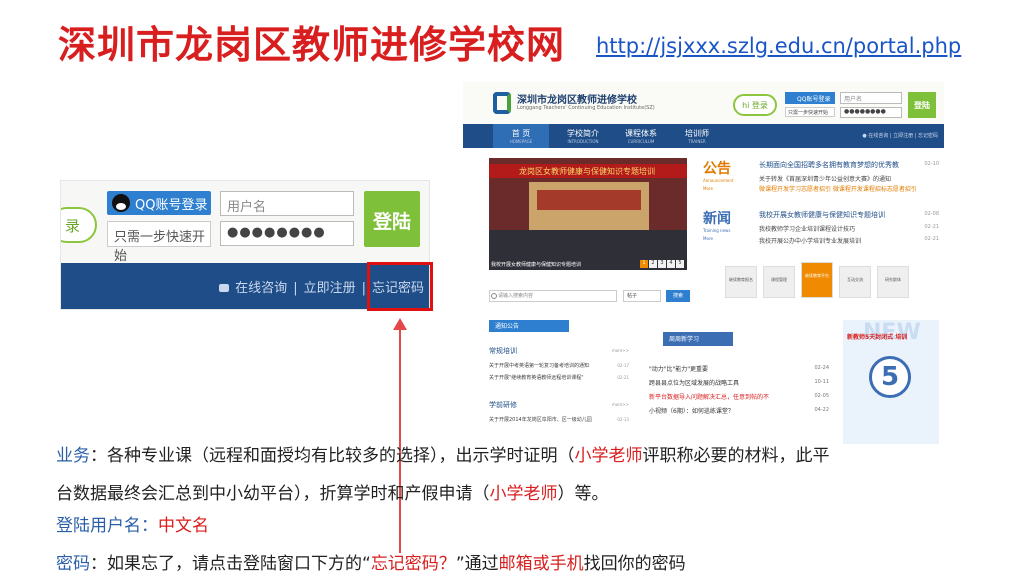 Image resolution: width=1024 pixels, height=576 pixels. Describe the element at coordinates (641, 141) in the screenshot. I see `nav-curriculum-sub: CURRICULUM` at that location.